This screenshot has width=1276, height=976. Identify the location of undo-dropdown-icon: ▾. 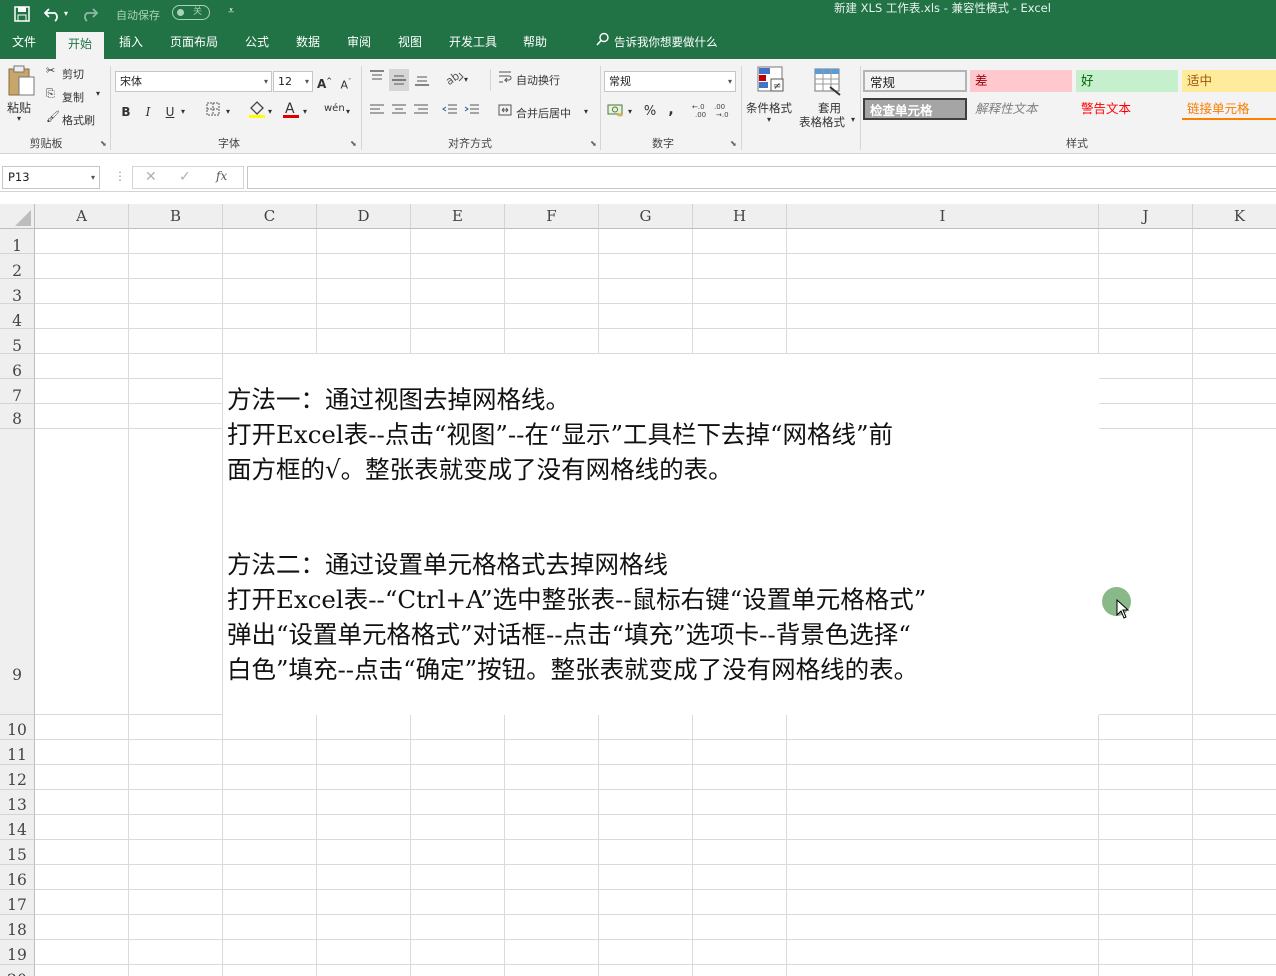
(66, 13).